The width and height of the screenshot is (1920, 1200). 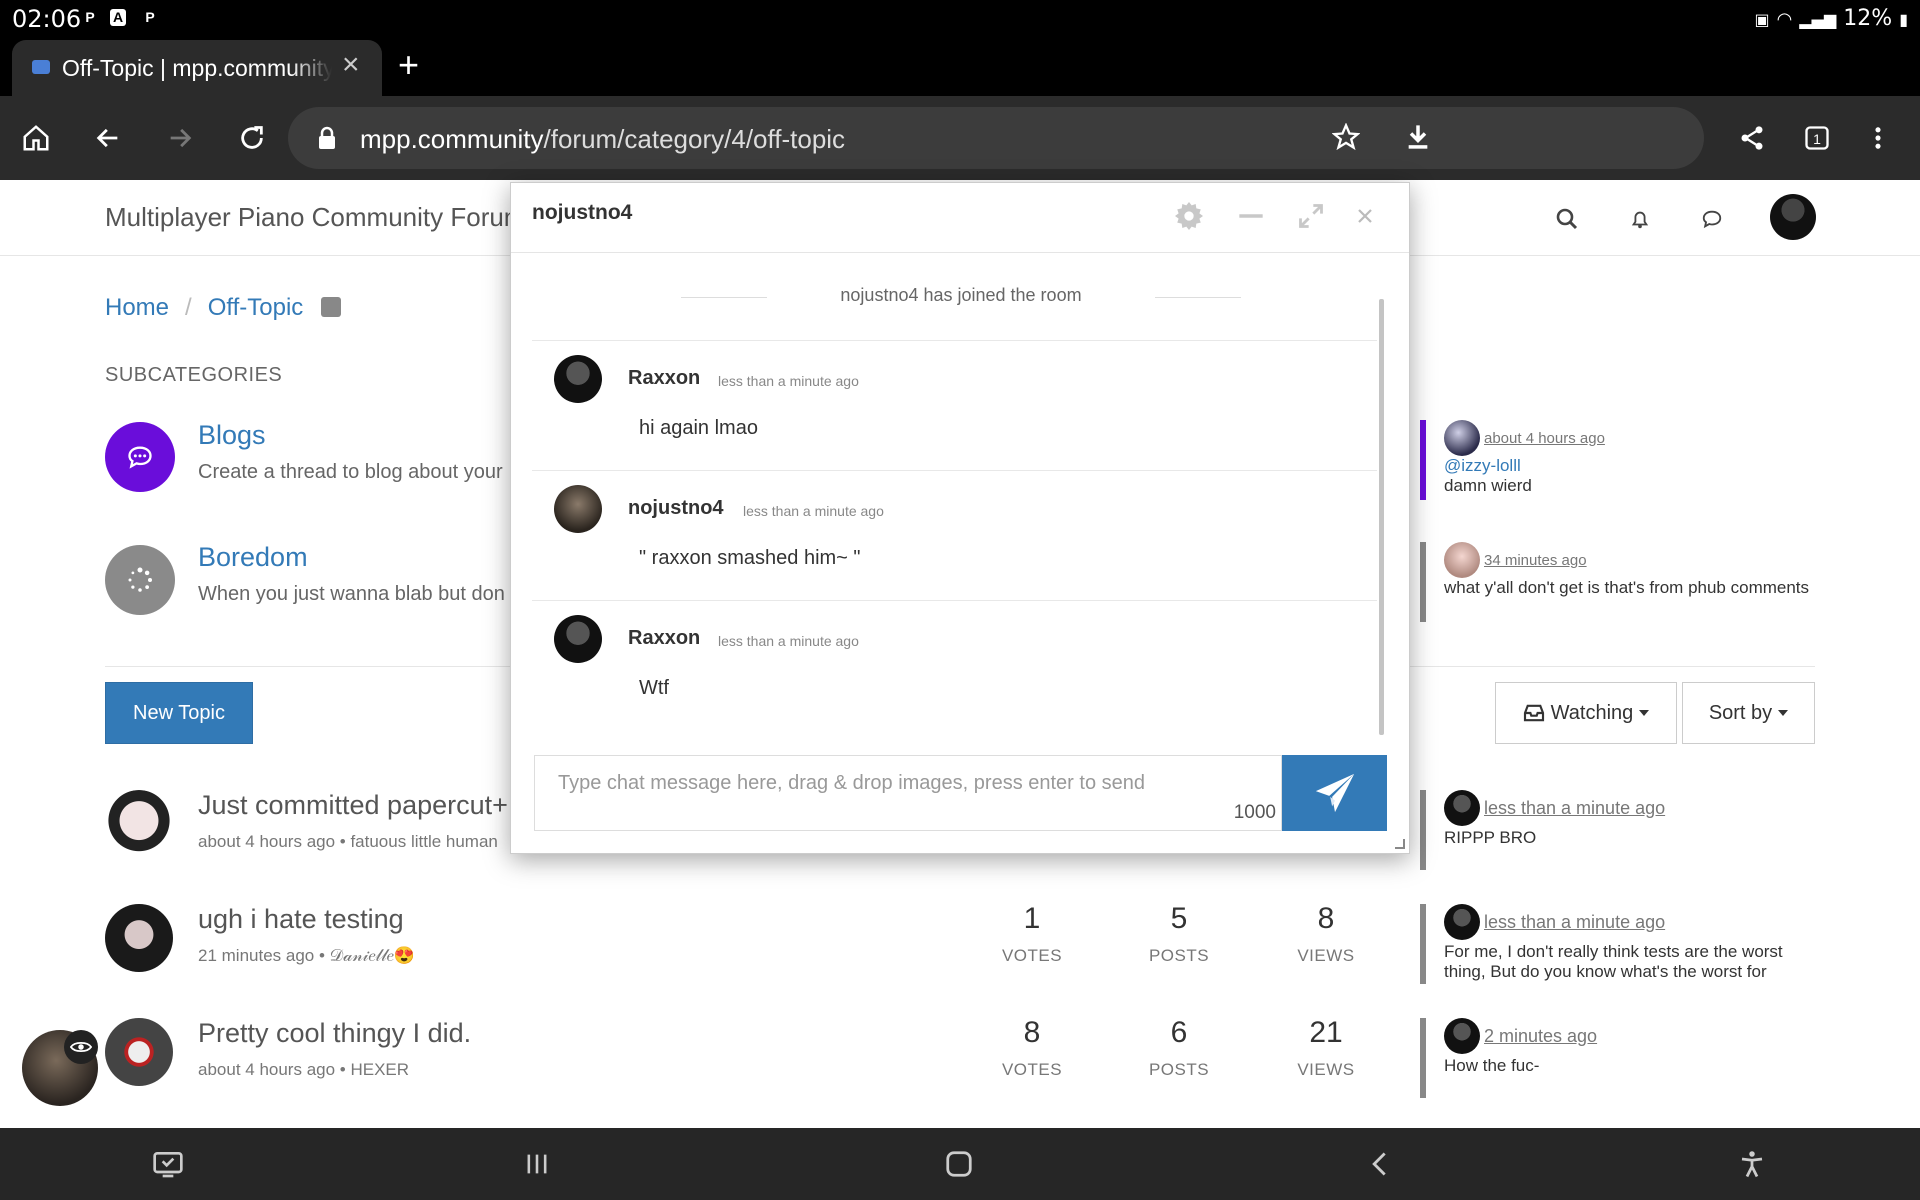 I want to click on watching-label: Watching, so click(x=1592, y=712).